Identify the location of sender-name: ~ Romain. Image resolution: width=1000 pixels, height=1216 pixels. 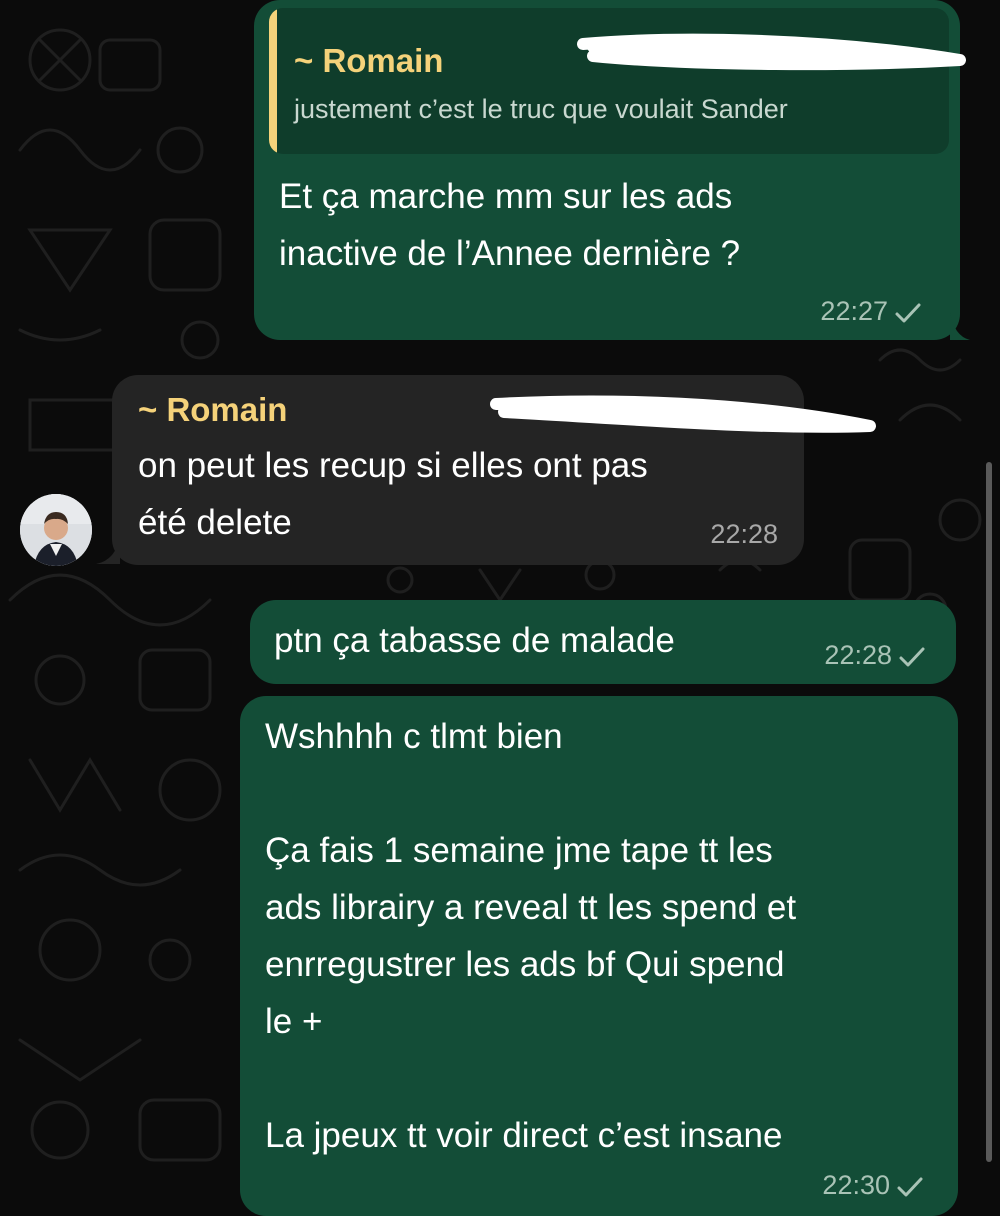
(213, 409).